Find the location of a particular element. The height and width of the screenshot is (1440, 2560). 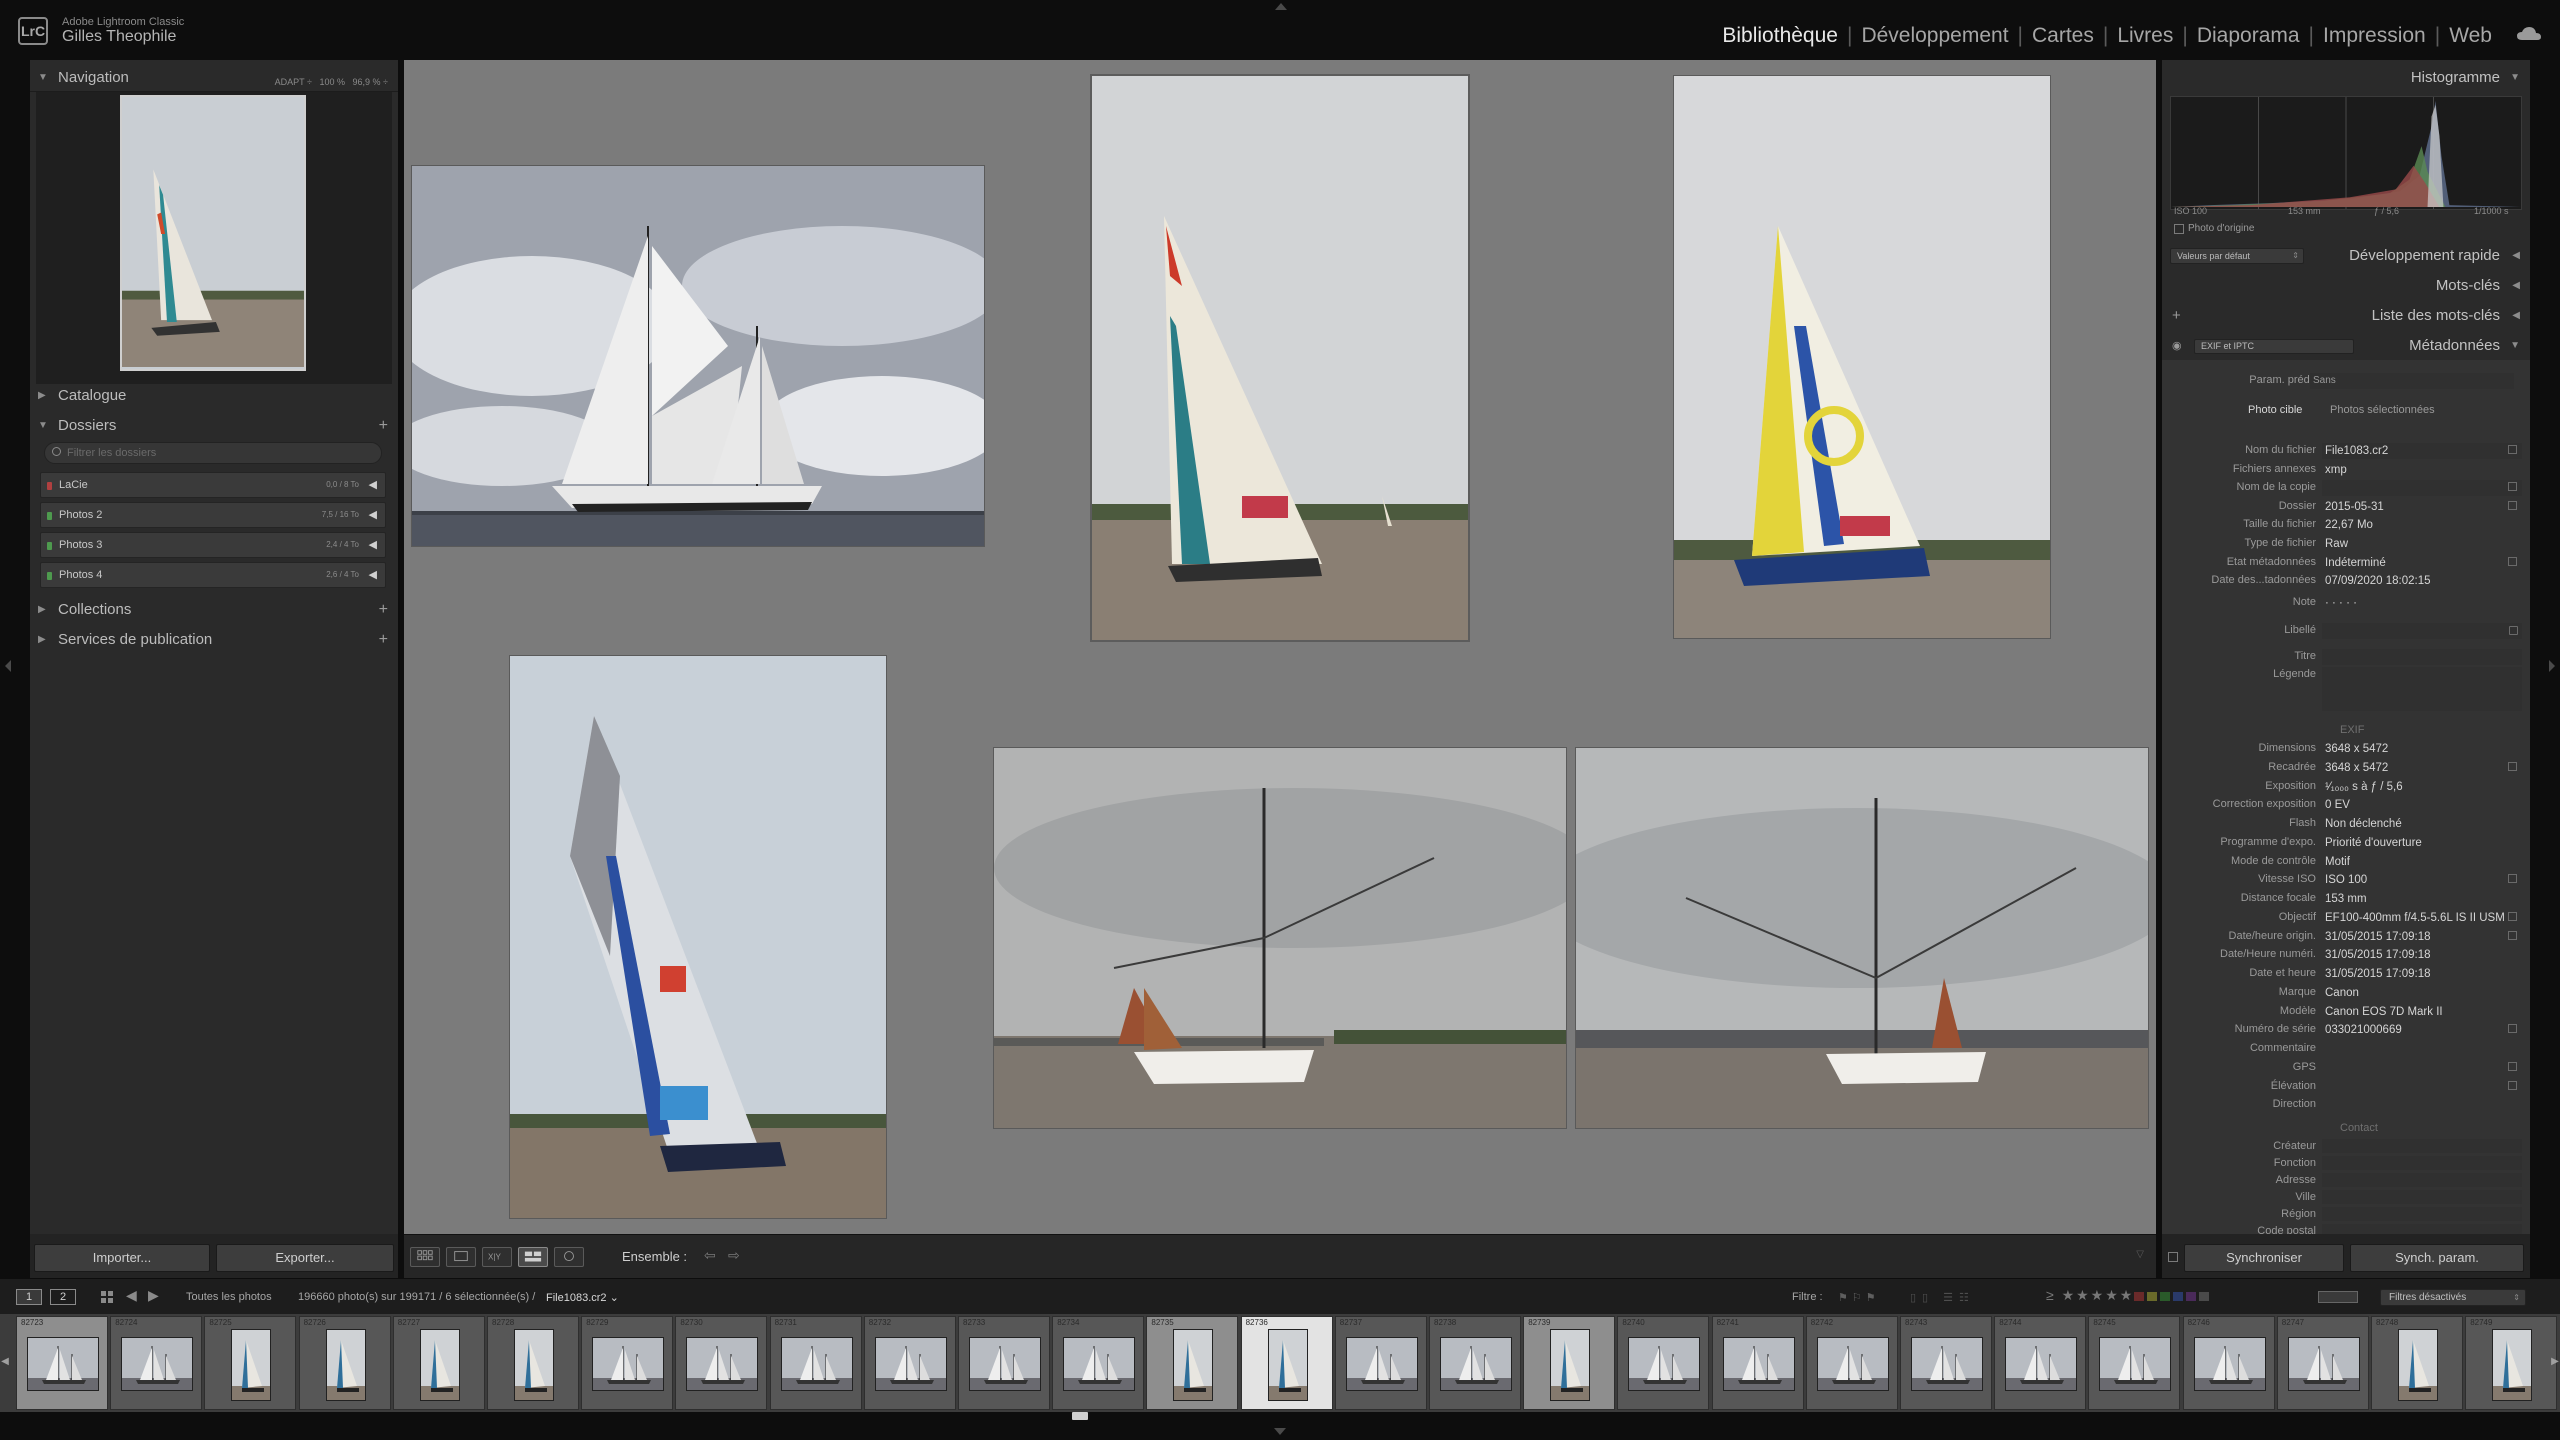

meta-value: File1083.cr2 is located at coordinates (2422, 451).